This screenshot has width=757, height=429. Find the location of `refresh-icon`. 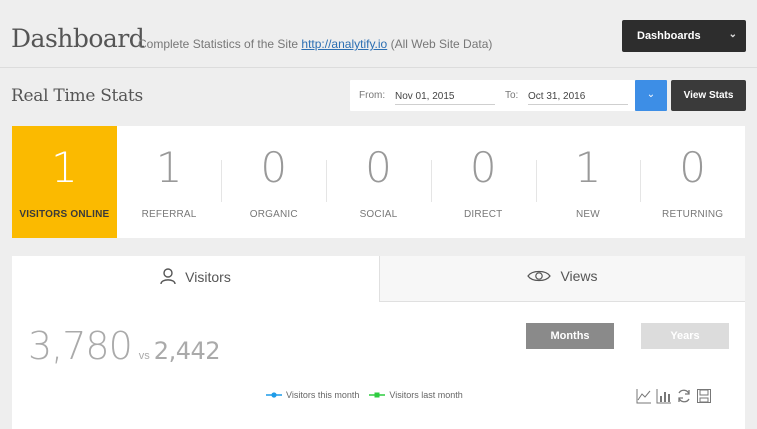

refresh-icon is located at coordinates (684, 396).